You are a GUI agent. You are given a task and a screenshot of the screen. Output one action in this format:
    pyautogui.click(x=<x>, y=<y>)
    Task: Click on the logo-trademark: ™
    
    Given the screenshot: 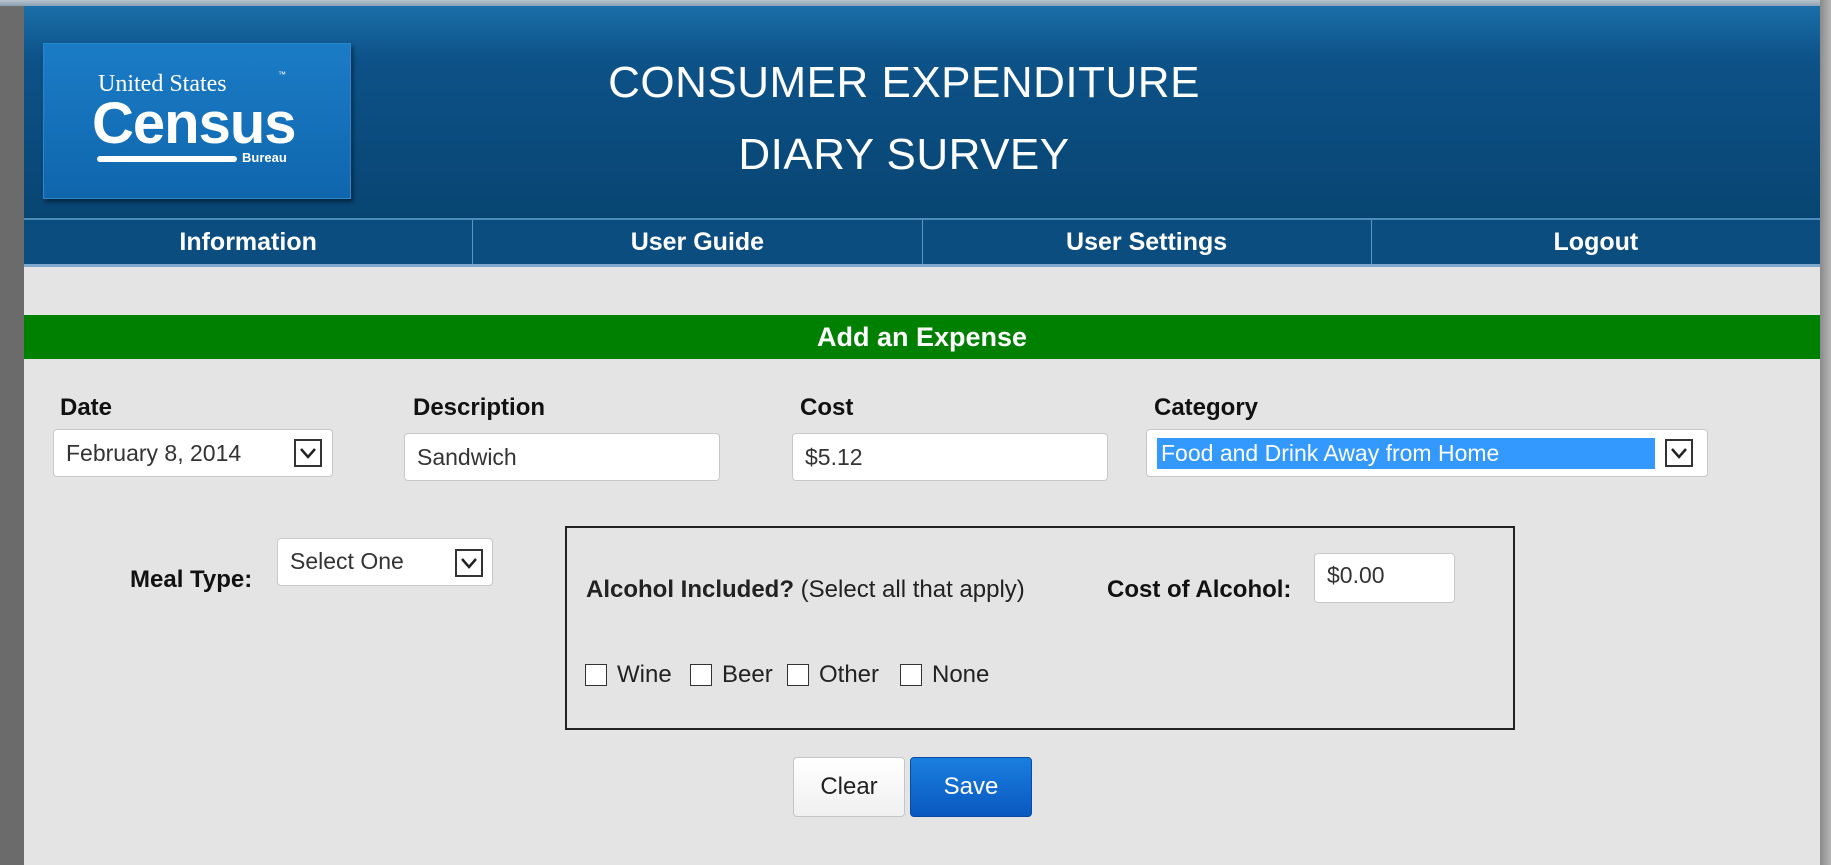 What is the action you would take?
    pyautogui.click(x=282, y=74)
    